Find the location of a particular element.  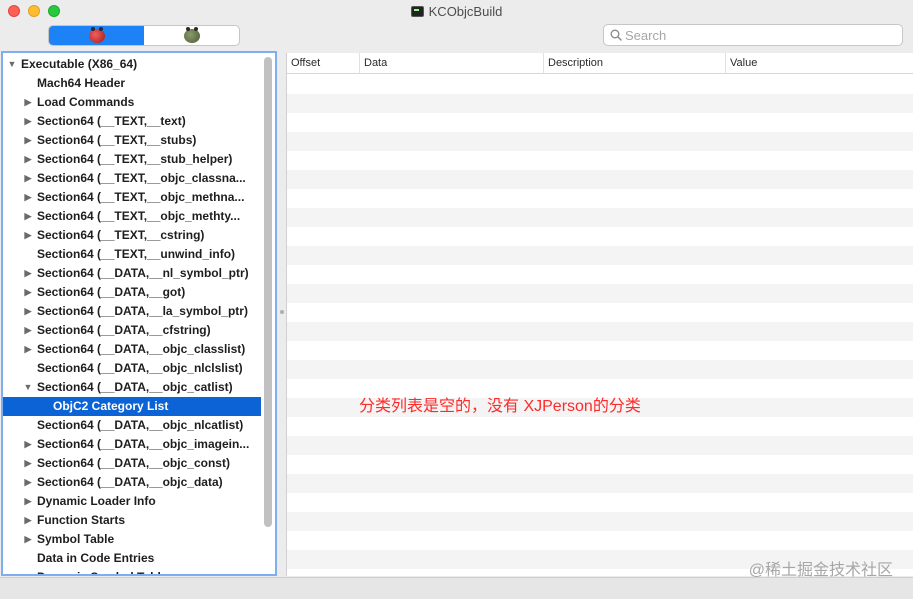

annotation-note: 分类列表是空的，没有 XJPerson的分类 is located at coordinates (500, 406).